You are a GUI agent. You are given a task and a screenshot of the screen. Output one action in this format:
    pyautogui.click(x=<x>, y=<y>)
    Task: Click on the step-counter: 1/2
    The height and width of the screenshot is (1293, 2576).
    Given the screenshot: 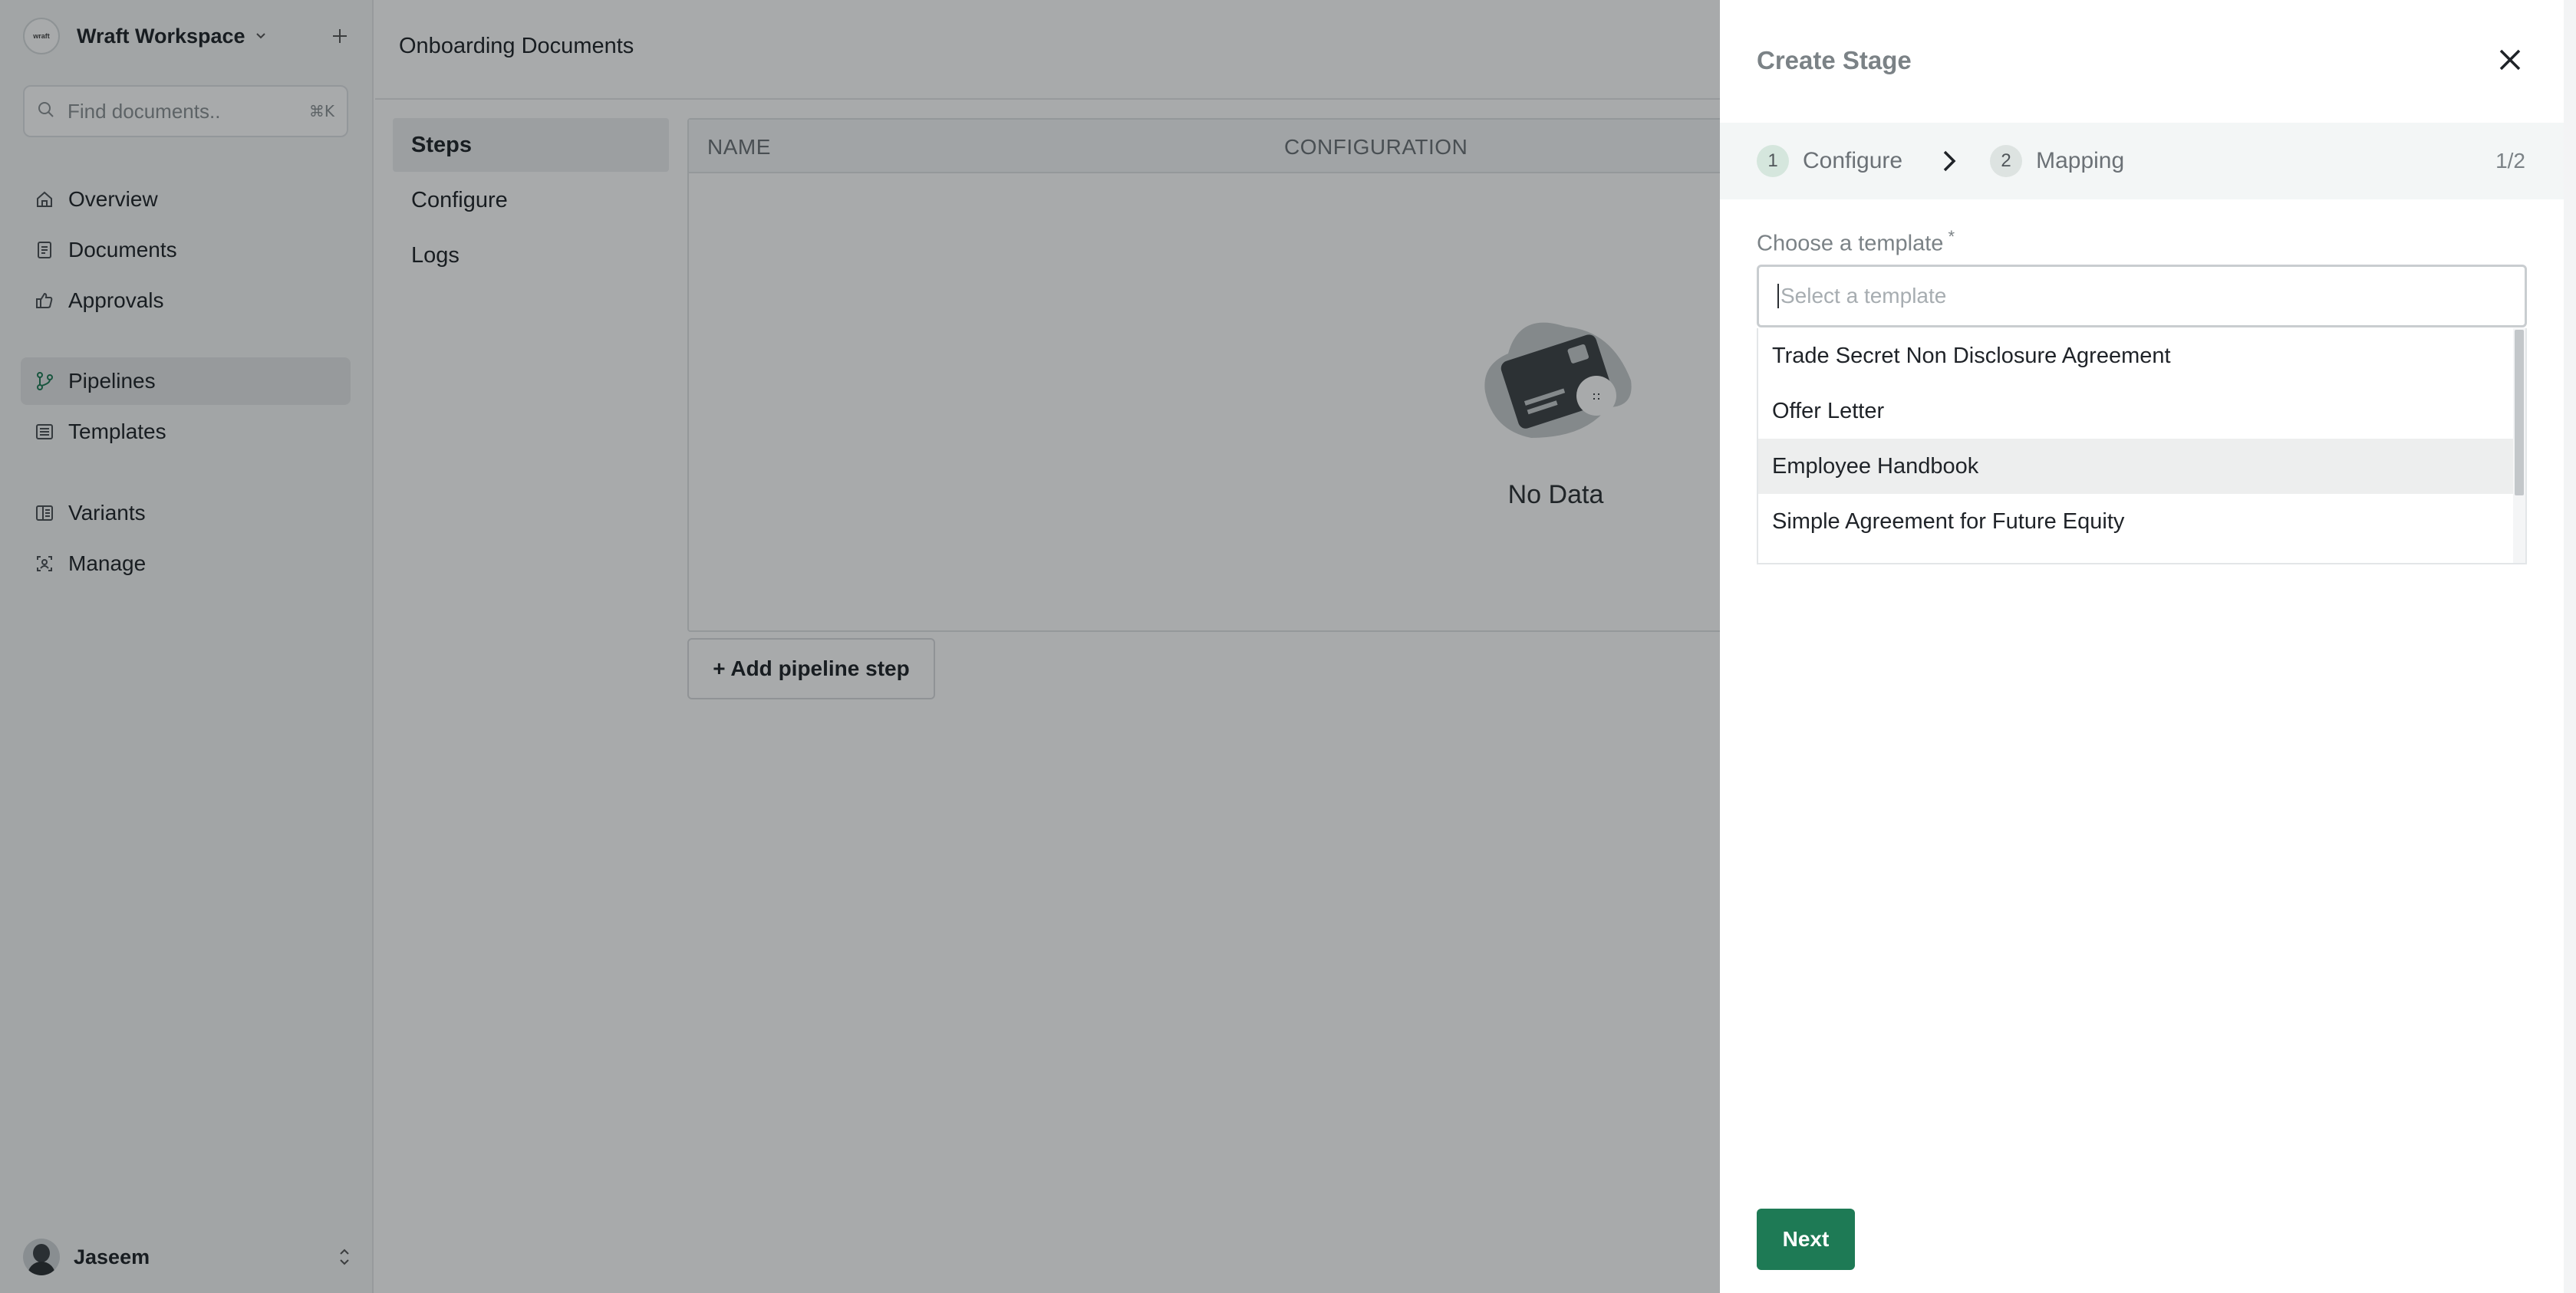 What is the action you would take?
    pyautogui.click(x=2510, y=161)
    